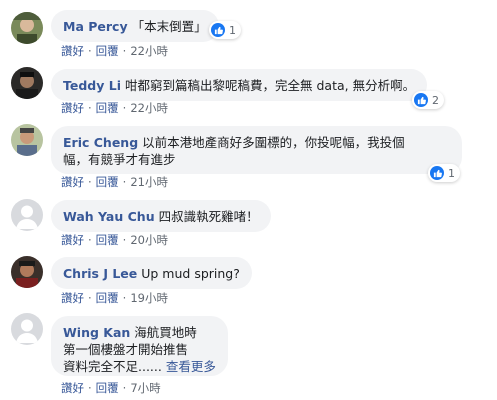 This screenshot has width=497, height=400. I want to click on comment-author: Ma Percy, so click(95, 26).